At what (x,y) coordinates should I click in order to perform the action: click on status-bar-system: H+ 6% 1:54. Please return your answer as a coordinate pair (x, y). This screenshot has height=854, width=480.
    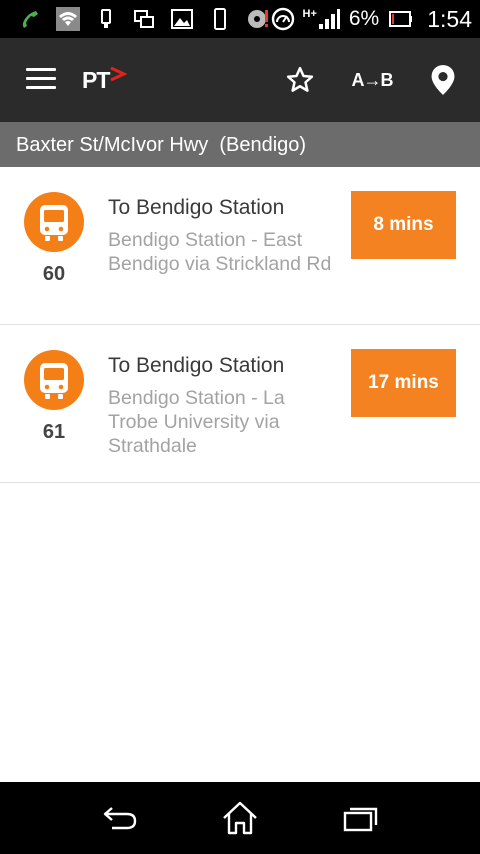
    Looking at the image, I should click on (371, 18).